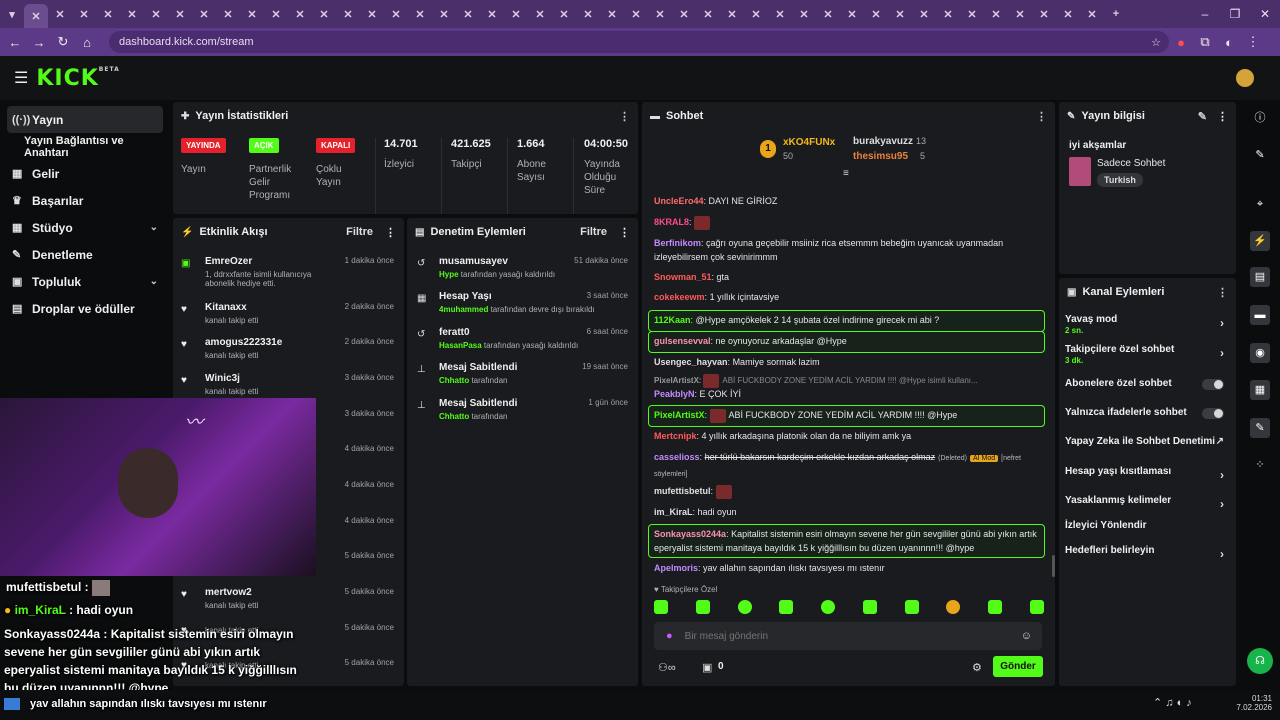 Image resolution: width=1280 pixels, height=720 pixels. I want to click on category-name: Sadece Sohbet, so click(1131, 163).